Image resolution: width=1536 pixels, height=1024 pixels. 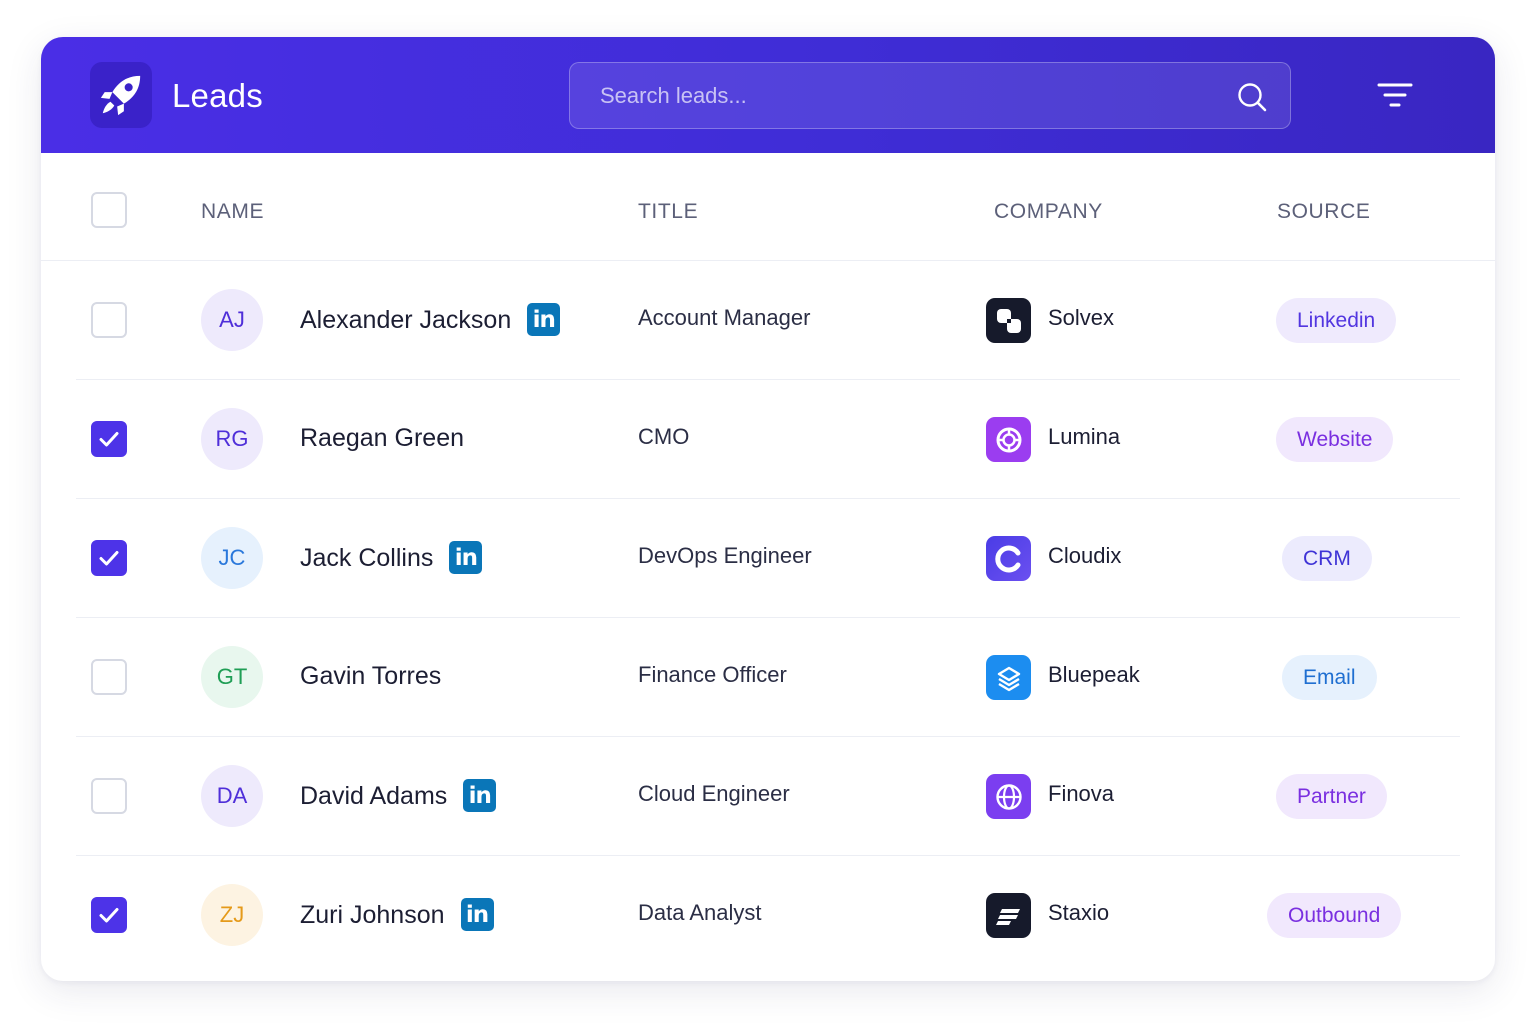 What do you see at coordinates (1334, 915) in the screenshot?
I see `source-badge: Outbound` at bounding box center [1334, 915].